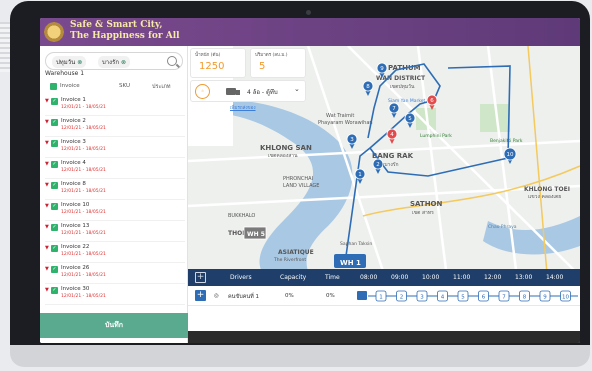  I want to click on col-invoice: Invoice, so click(70, 86).